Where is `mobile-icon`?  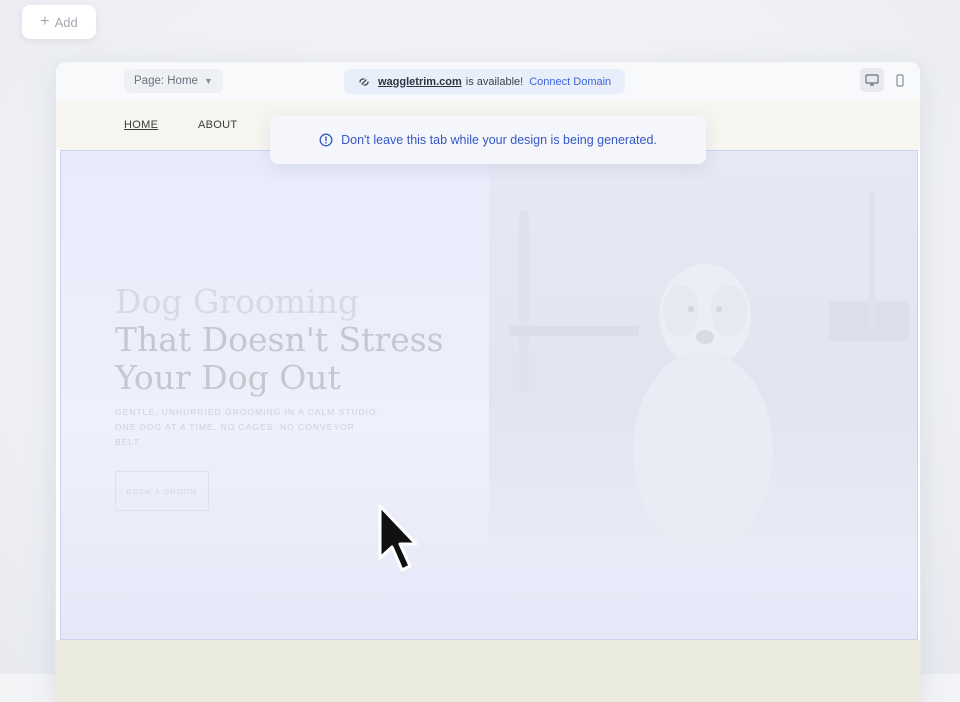 mobile-icon is located at coordinates (900, 80).